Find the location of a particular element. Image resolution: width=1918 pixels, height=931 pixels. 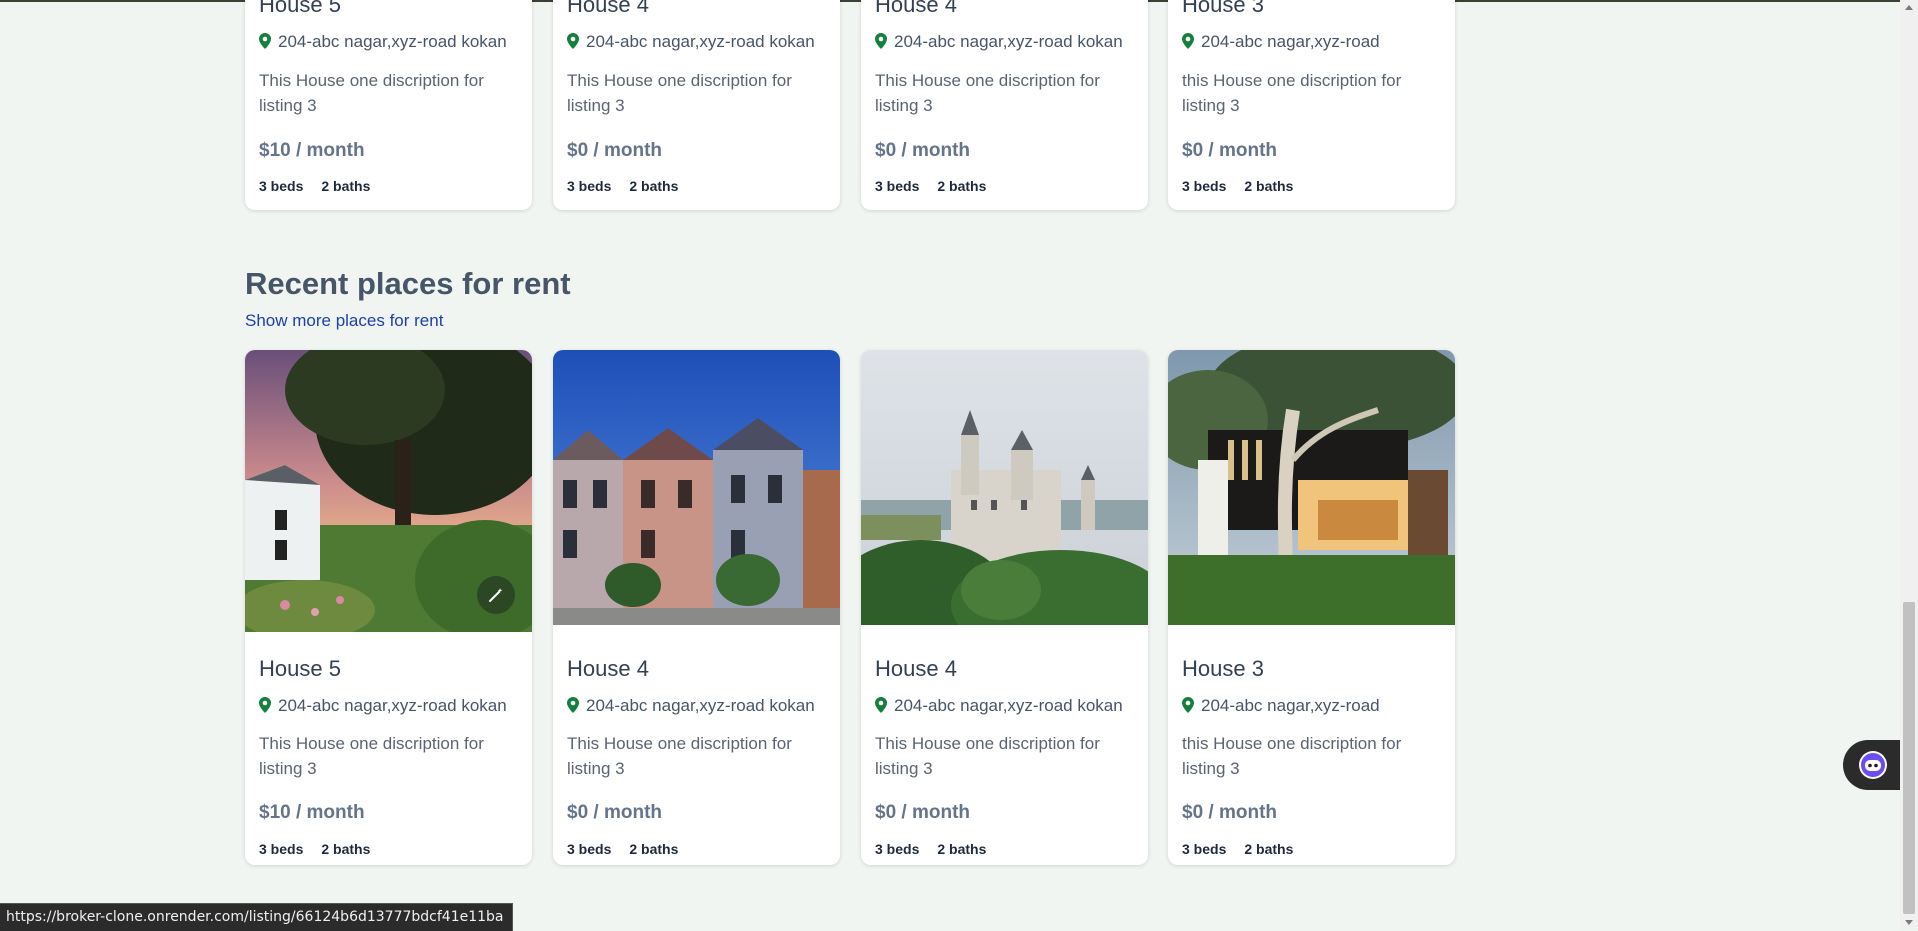

image-edit-button is located at coordinates (496, 595).